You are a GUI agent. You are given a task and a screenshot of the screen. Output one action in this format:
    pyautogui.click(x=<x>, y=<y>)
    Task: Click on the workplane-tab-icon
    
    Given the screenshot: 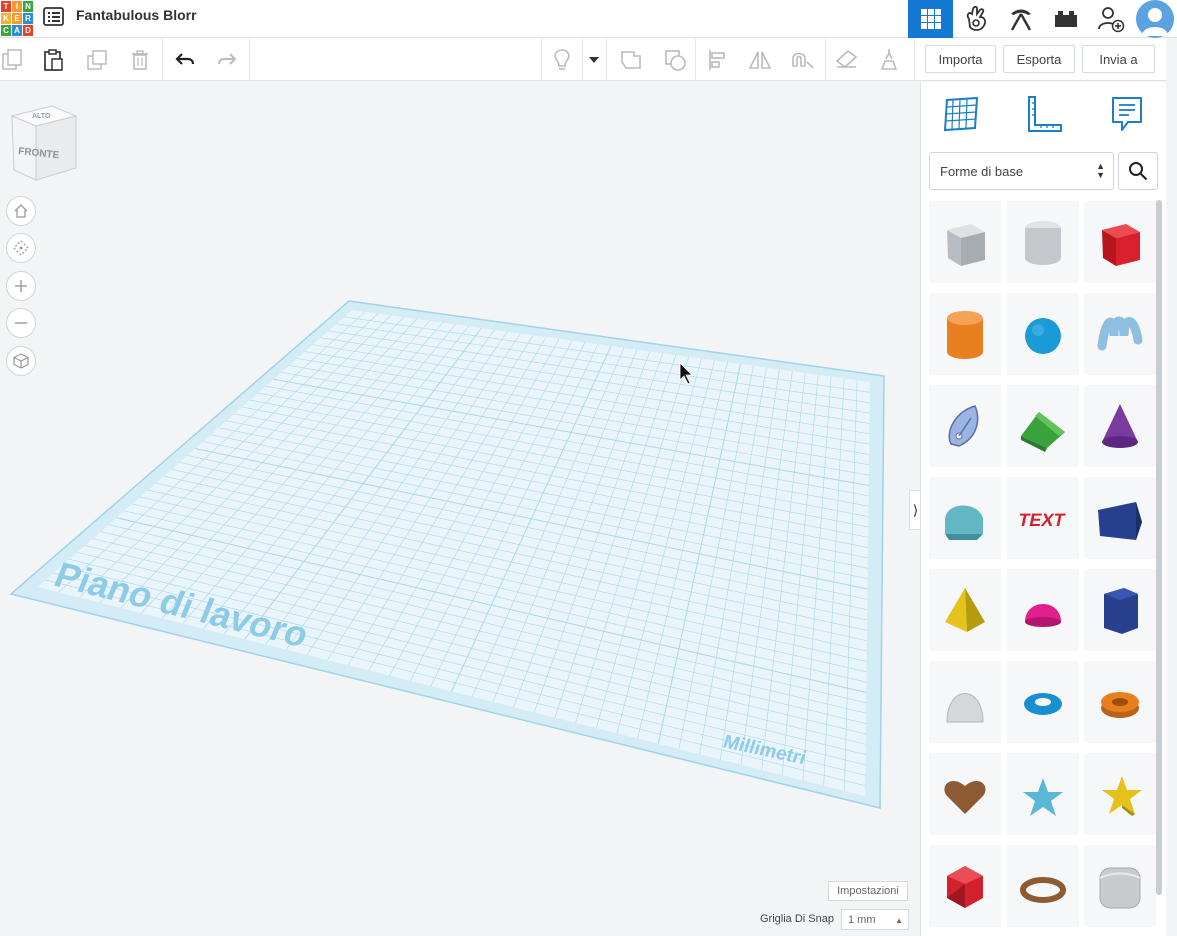 What is the action you would take?
    pyautogui.click(x=961, y=114)
    